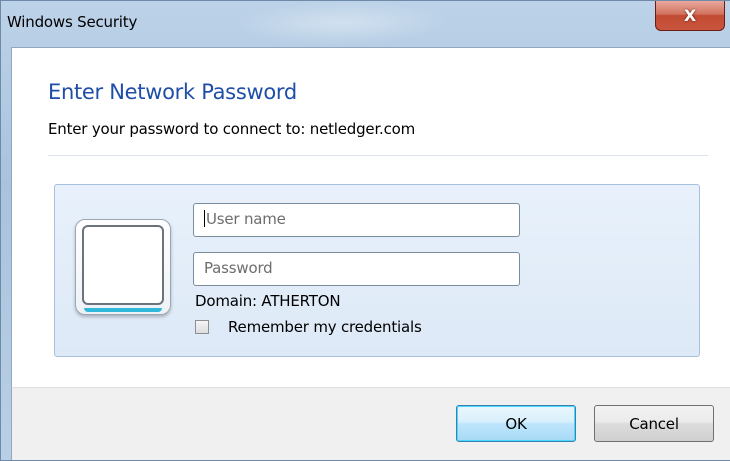  What do you see at coordinates (268, 301) in the screenshot?
I see `domain-label: Domain: ATHERTON` at bounding box center [268, 301].